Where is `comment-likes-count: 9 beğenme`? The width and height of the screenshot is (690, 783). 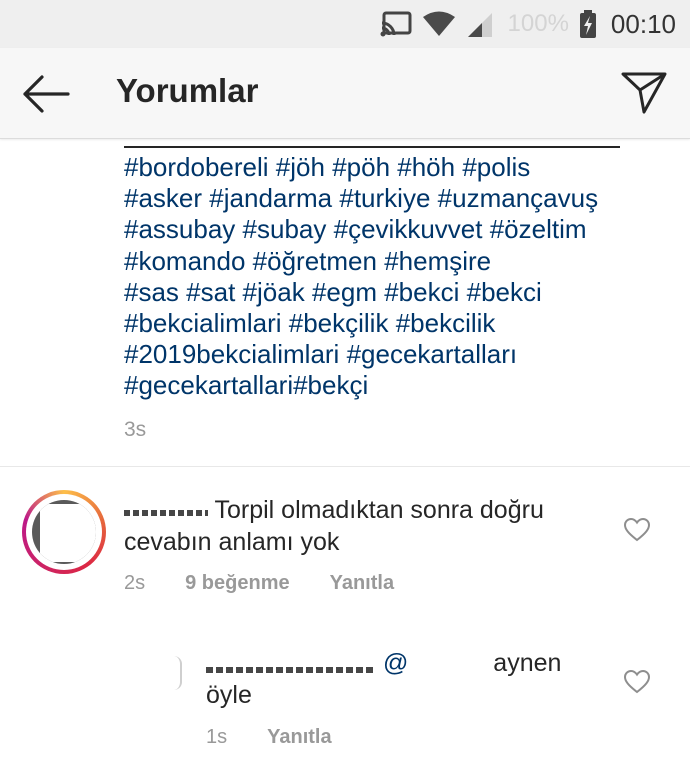 comment-likes-count: 9 beğenme is located at coordinates (237, 583).